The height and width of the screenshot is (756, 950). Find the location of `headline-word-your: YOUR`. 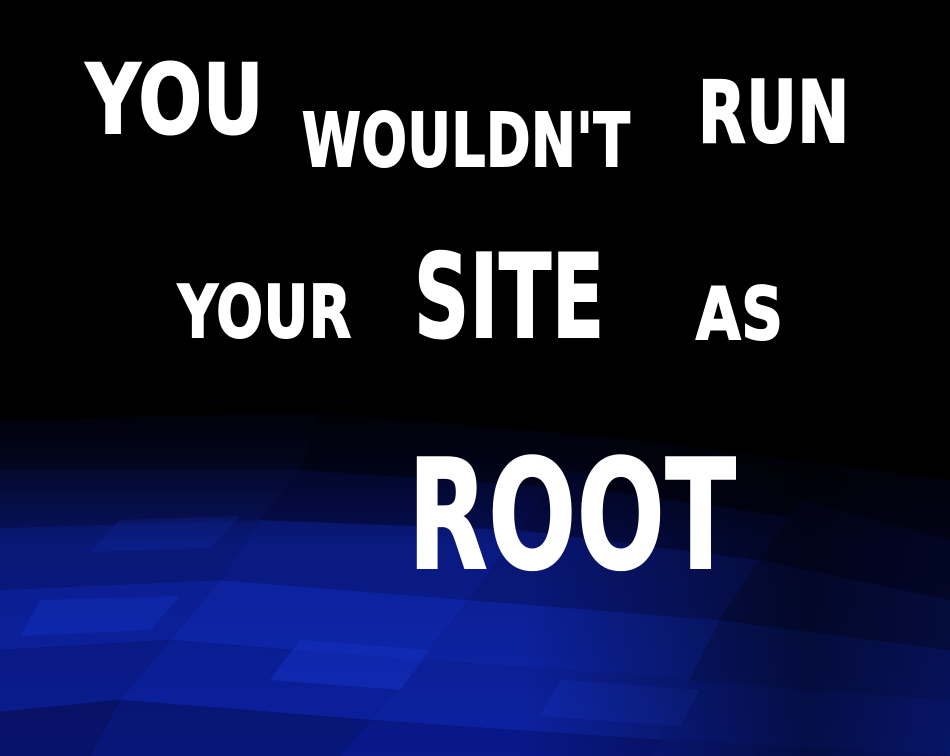

headline-word-your: YOUR is located at coordinates (264, 312).